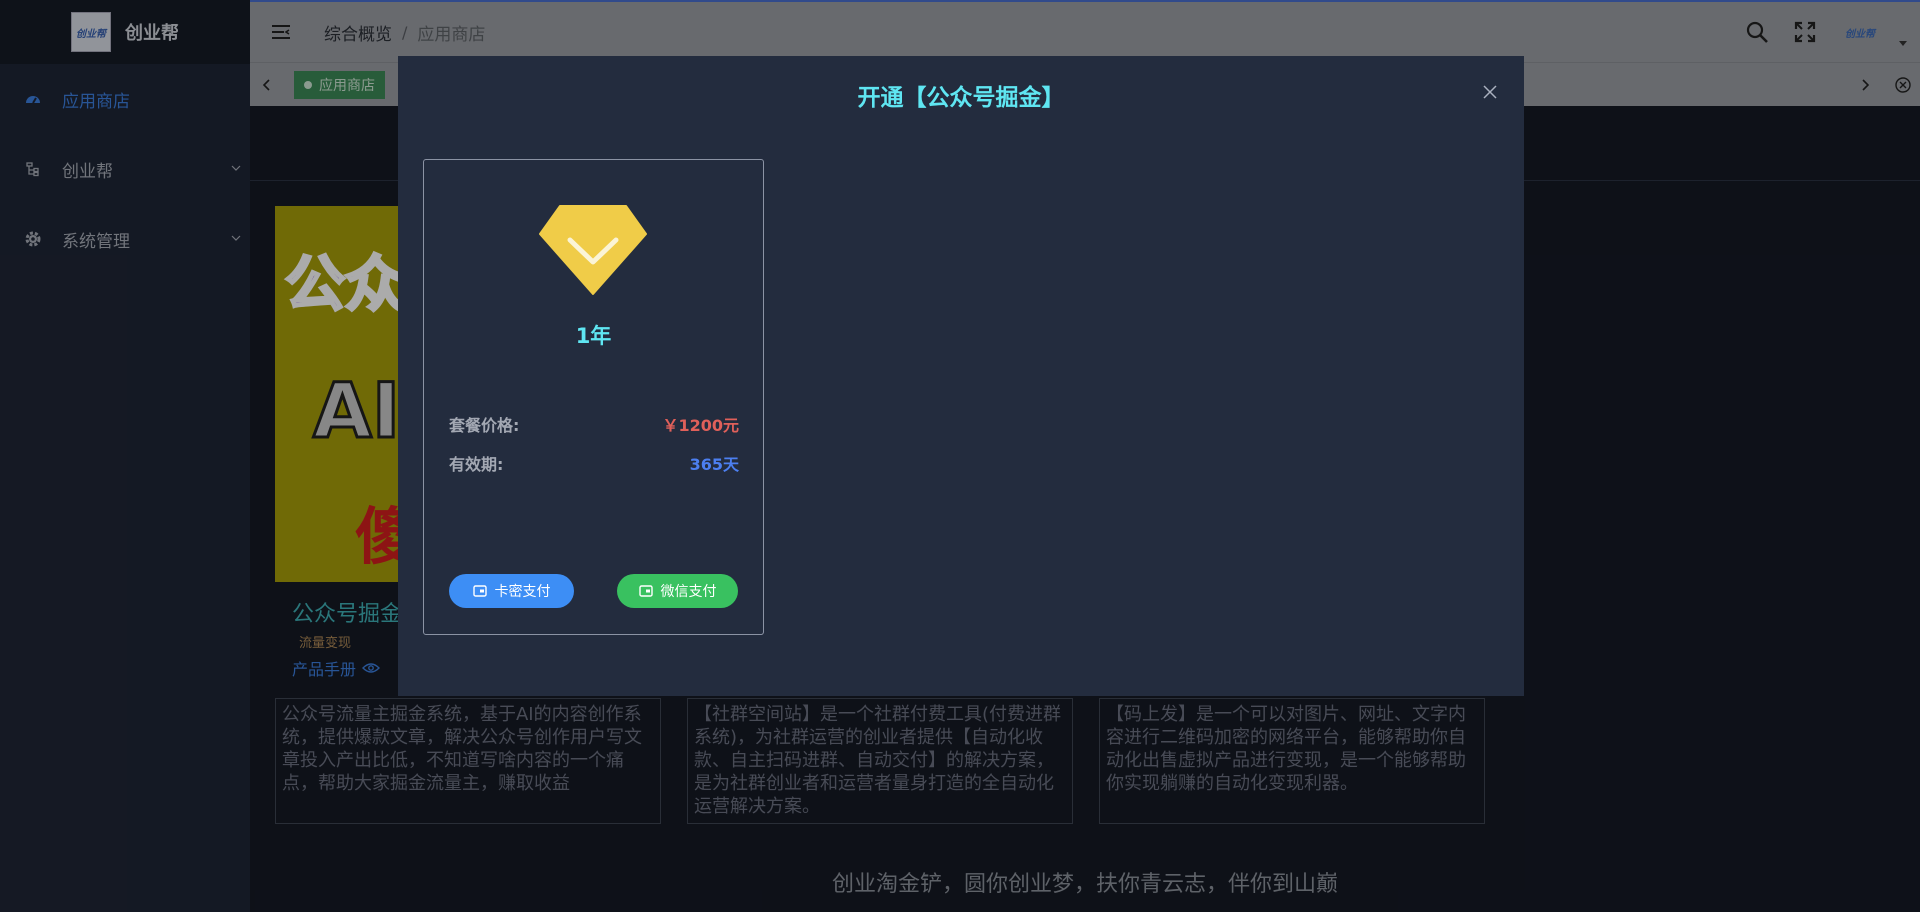 This screenshot has width=1920, height=912. What do you see at coordinates (522, 592) in the screenshot?
I see `card-pay-label: 卡密支付` at bounding box center [522, 592].